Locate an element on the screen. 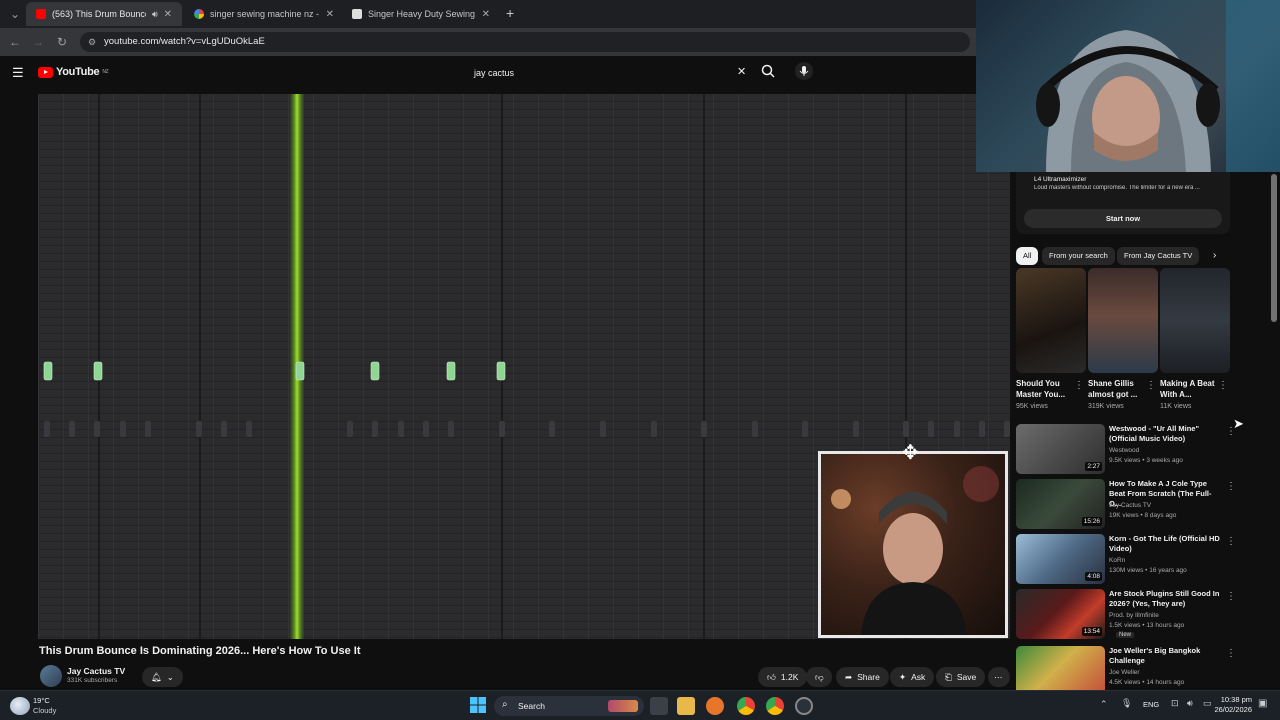 The height and width of the screenshot is (720, 1280). hamburger-menu-icon: ☰ is located at coordinates (18, 73).